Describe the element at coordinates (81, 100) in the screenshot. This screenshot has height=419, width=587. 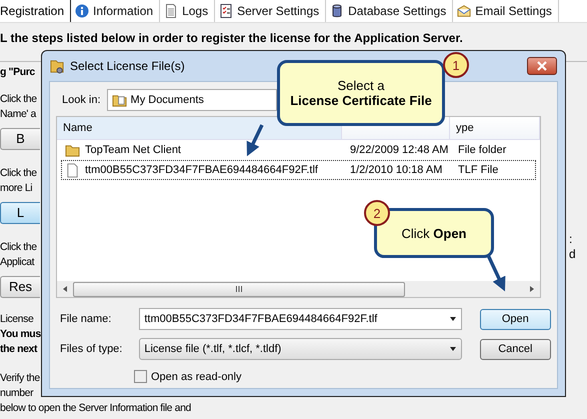
I see `look-in-label: Look in:` at that location.